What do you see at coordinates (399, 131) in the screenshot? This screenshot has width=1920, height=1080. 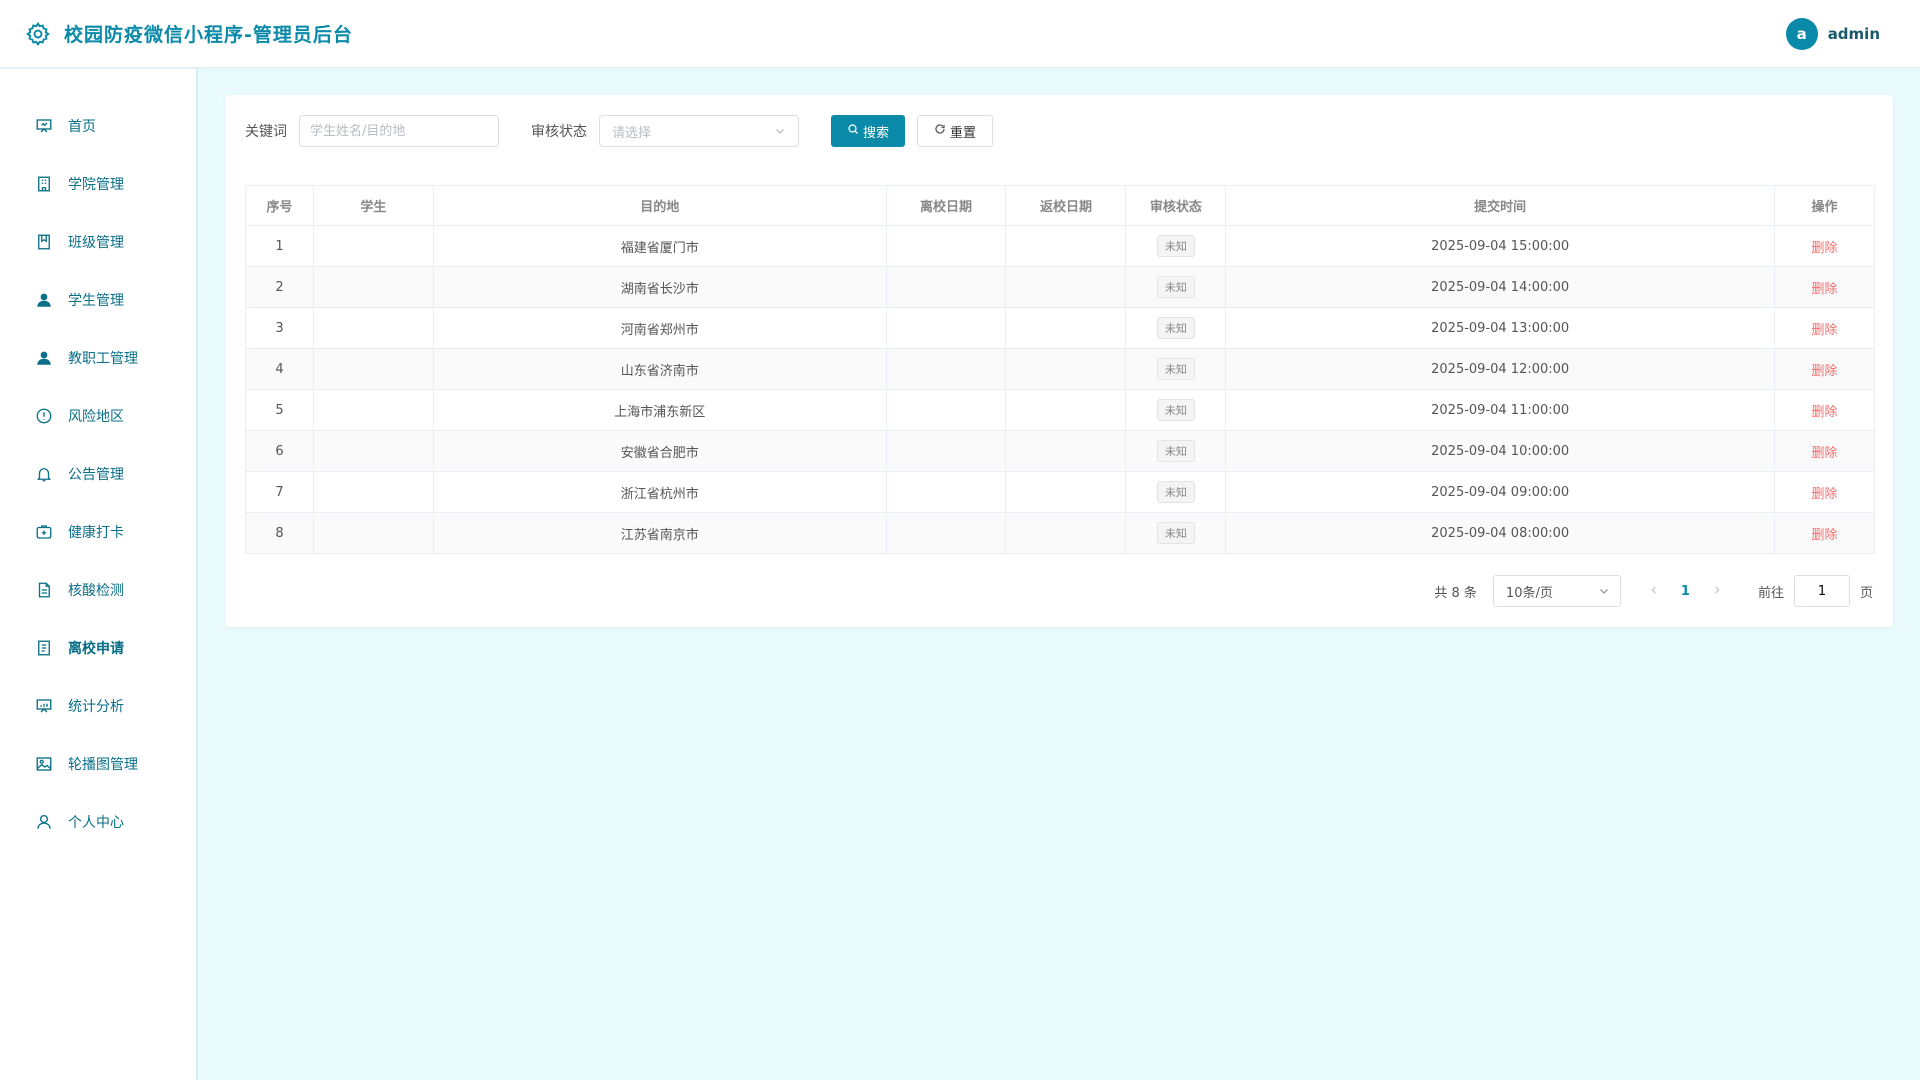 I see `keyword-input` at bounding box center [399, 131].